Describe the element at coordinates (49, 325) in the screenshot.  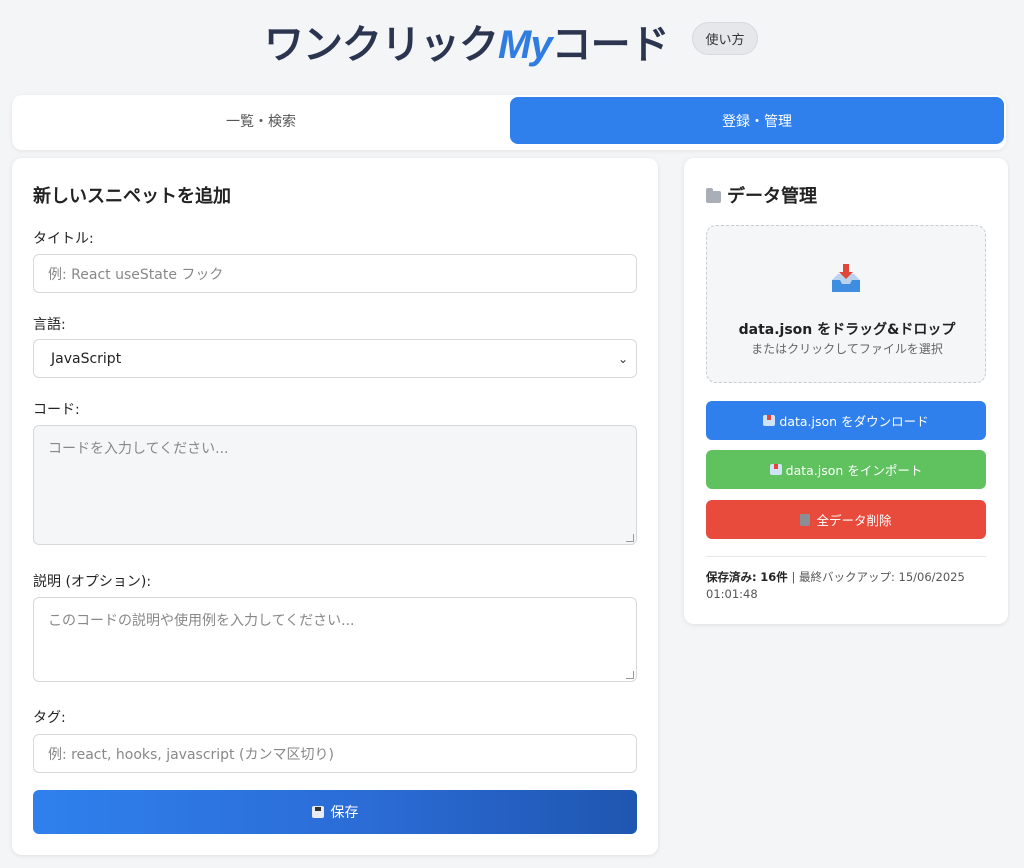
I see `language-label: 言語:` at that location.